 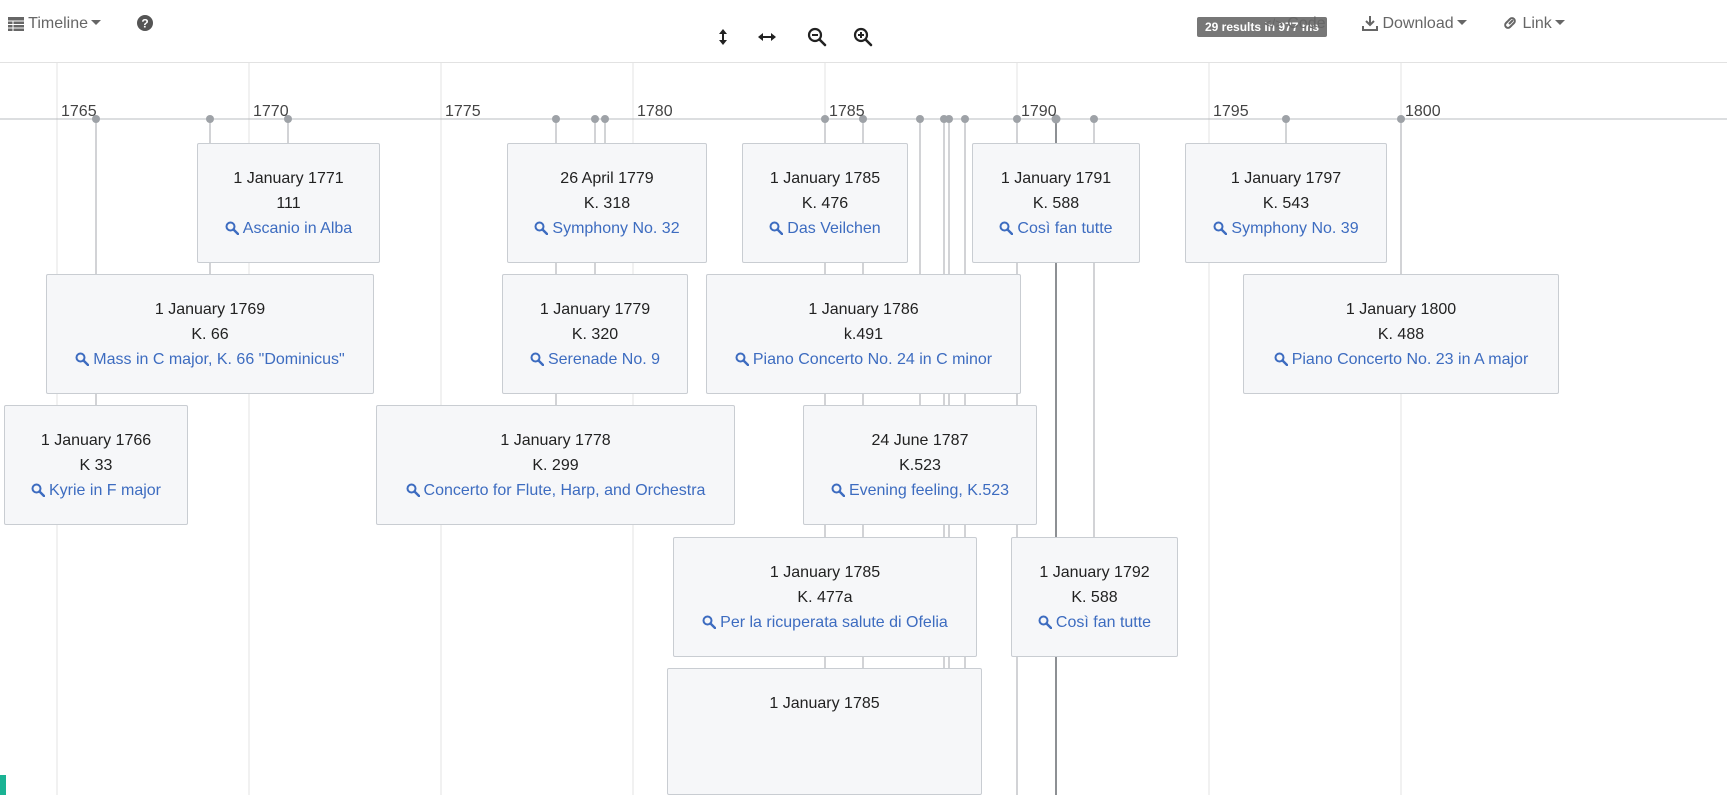 I want to click on item-link: Symphony No. 32, so click(x=607, y=228).